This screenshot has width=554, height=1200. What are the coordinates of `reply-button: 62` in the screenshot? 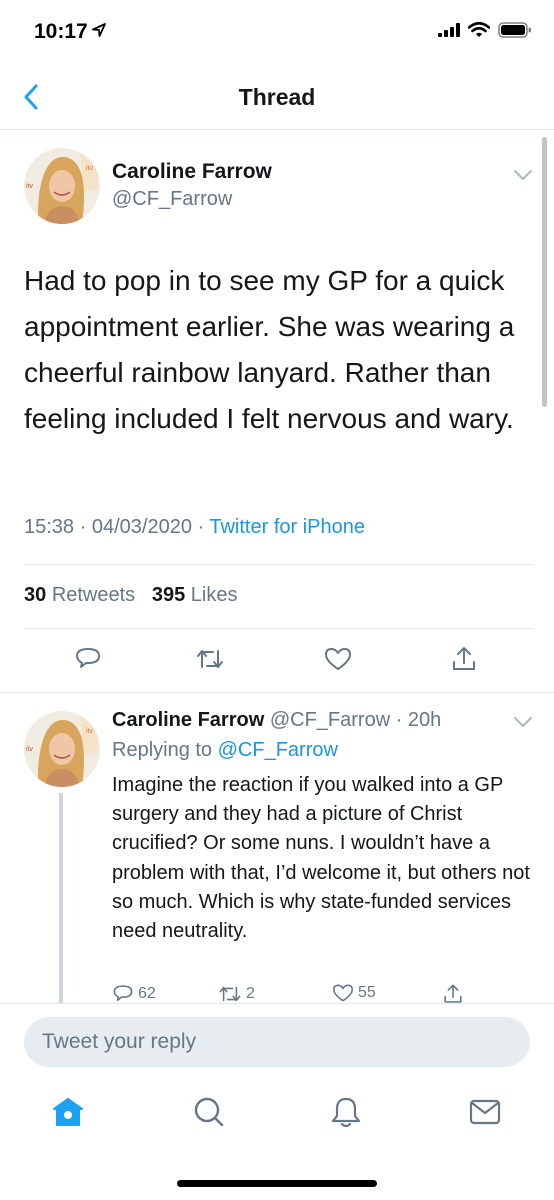 It's located at (134, 993).